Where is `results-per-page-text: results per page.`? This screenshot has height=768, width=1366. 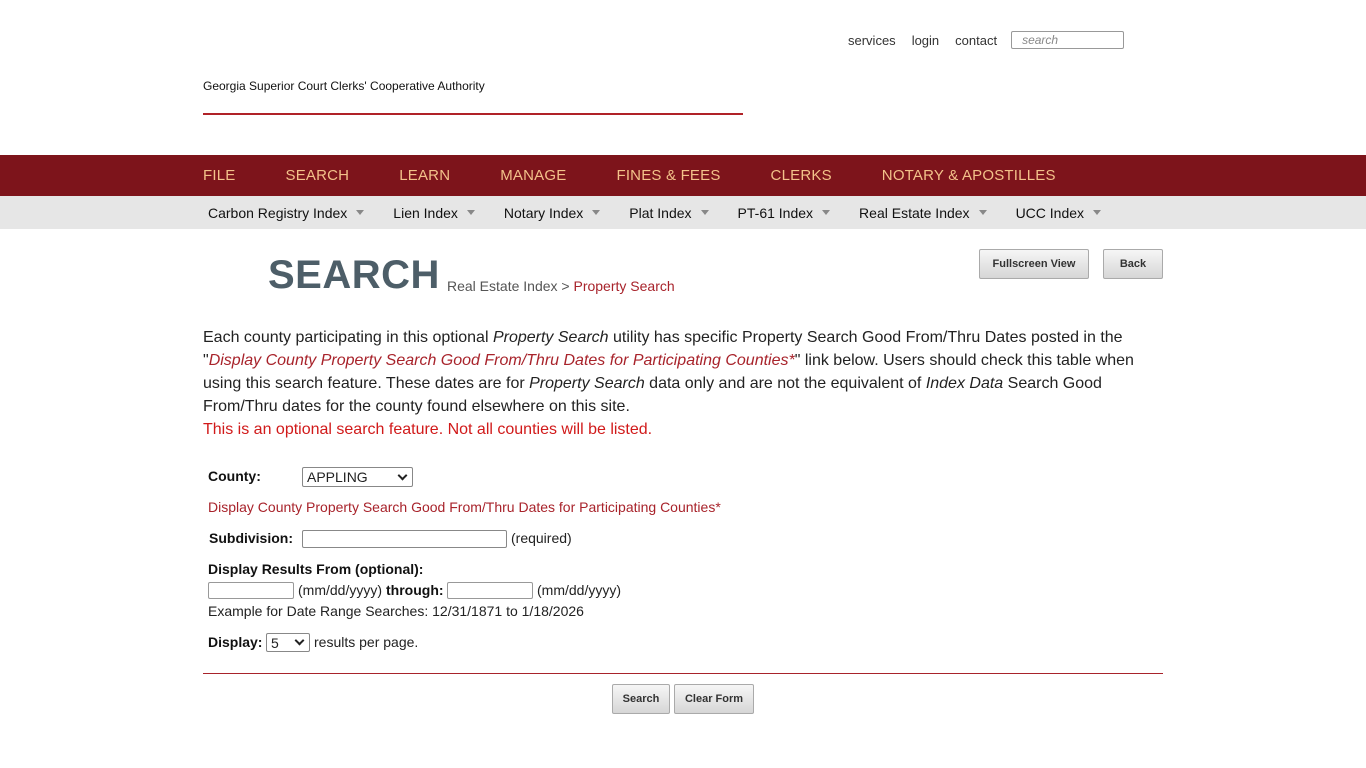 results-per-page-text: results per page. is located at coordinates (366, 642).